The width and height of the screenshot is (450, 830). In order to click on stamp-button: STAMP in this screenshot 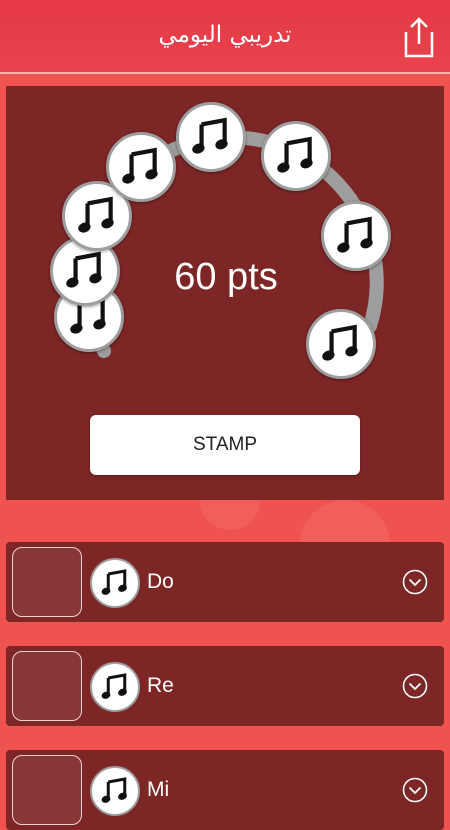, I will do `click(225, 445)`.